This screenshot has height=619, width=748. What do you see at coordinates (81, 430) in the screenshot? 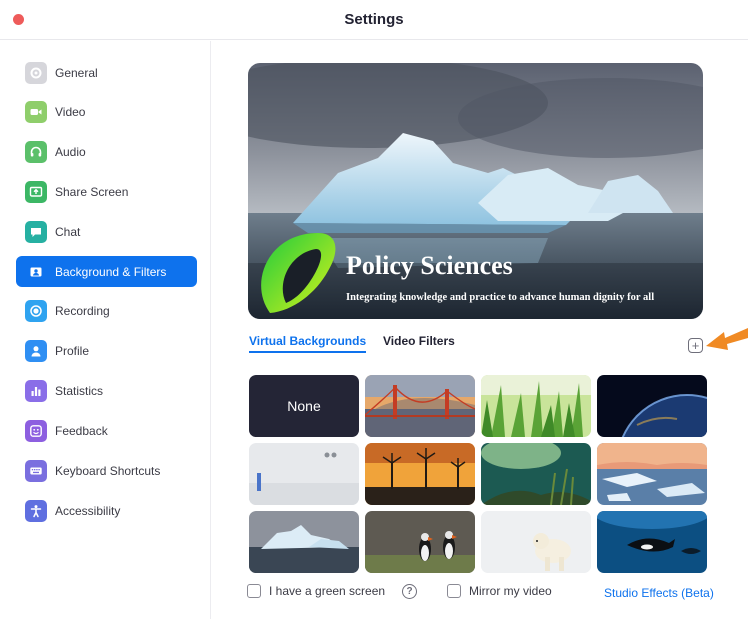
I see `sidebar-item-label: Feedback` at bounding box center [81, 430].